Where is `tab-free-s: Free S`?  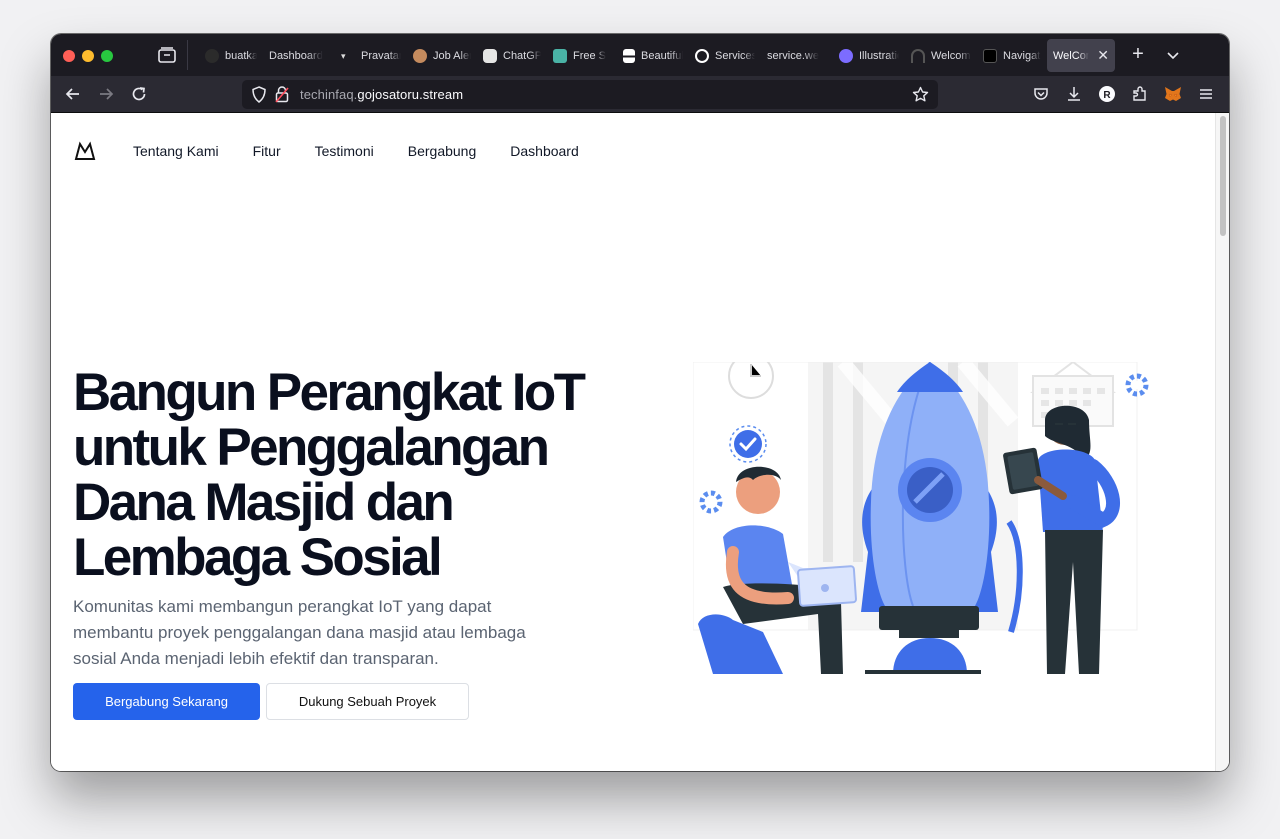
tab-free-s: Free S is located at coordinates (582, 55).